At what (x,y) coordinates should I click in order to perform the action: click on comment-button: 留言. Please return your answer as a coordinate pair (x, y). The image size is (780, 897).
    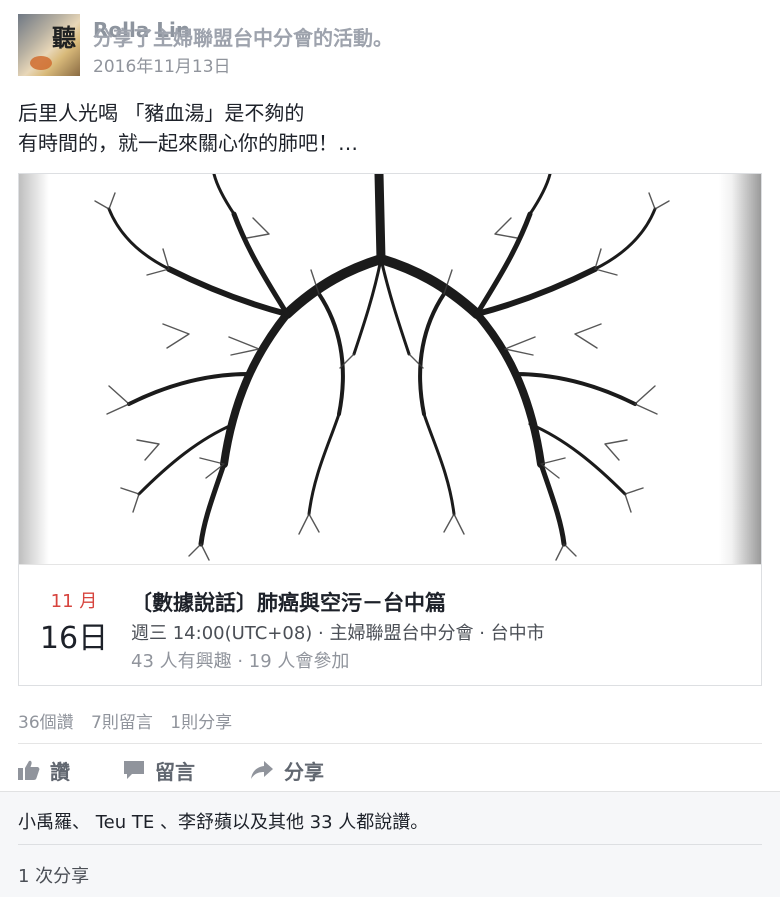
    Looking at the image, I should click on (159, 770).